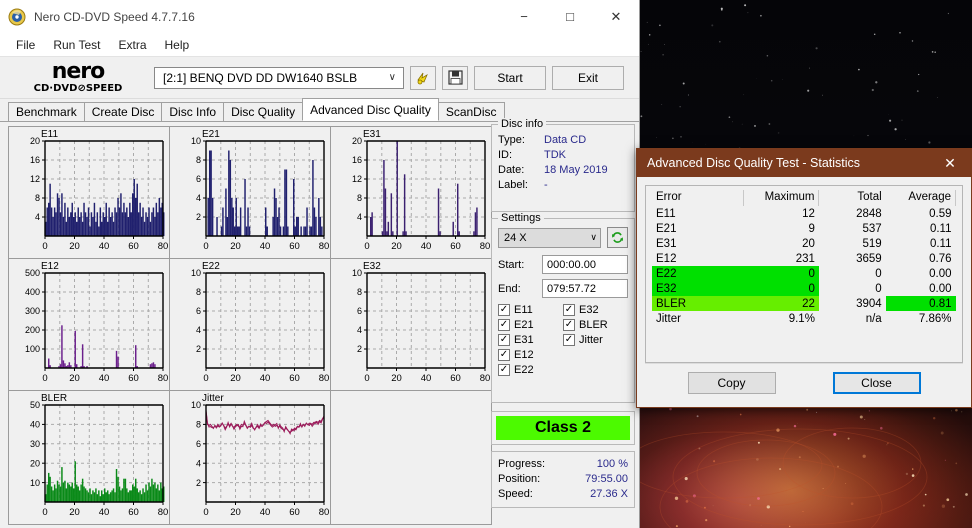 The height and width of the screenshot is (528, 972). I want to click on nero-logo-word: nero, so click(78, 71).